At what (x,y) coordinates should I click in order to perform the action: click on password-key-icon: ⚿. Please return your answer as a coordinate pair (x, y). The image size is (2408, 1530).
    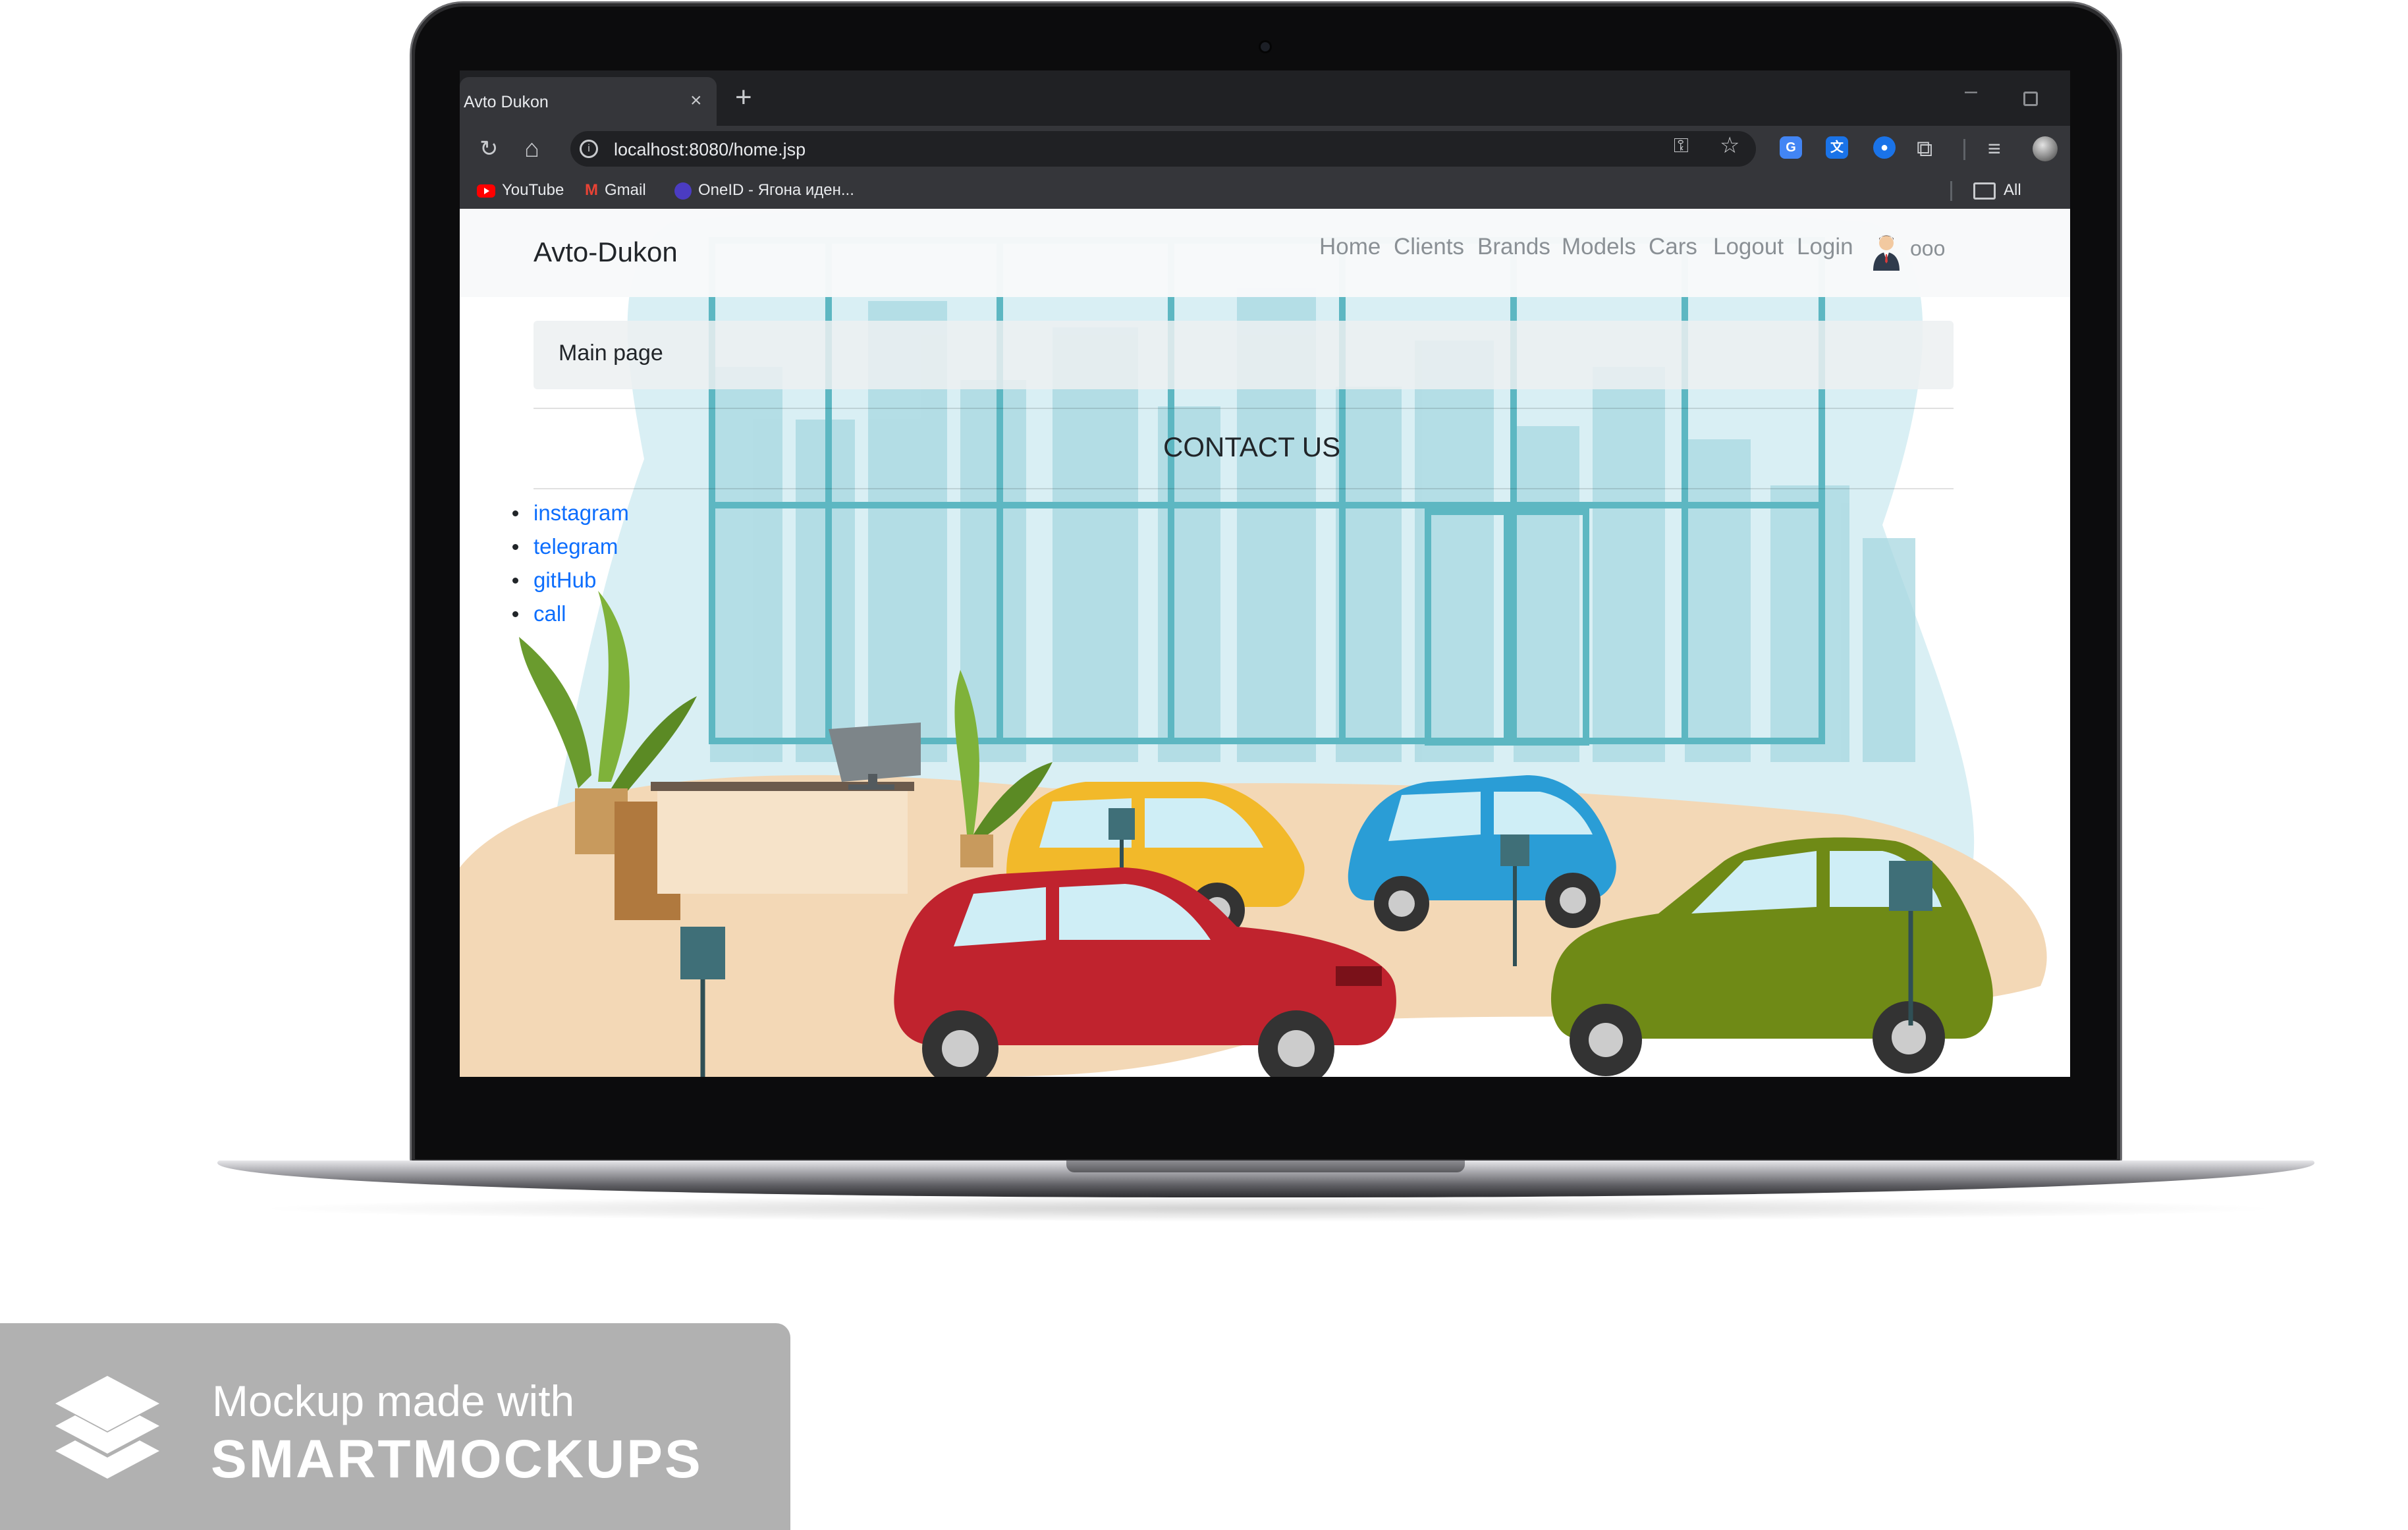
    Looking at the image, I should click on (1682, 146).